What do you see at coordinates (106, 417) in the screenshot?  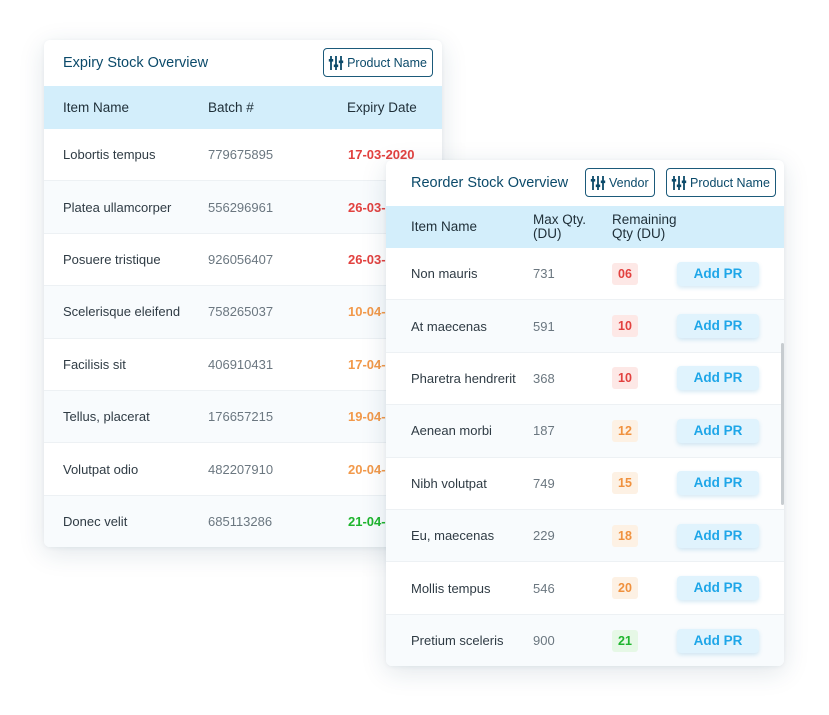 I see `item-name: Tellus, placerat` at bounding box center [106, 417].